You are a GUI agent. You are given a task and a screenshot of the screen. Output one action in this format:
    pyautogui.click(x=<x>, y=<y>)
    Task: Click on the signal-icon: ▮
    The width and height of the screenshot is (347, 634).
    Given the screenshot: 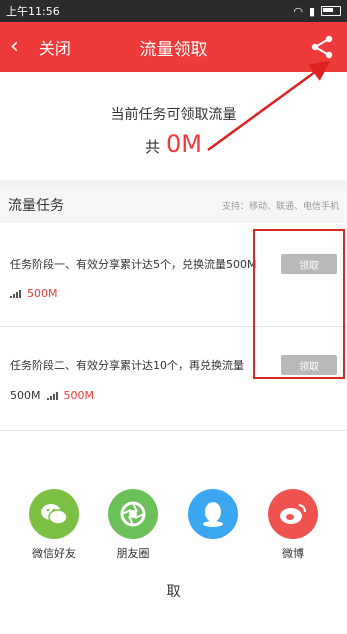 What is the action you would take?
    pyautogui.click(x=311, y=11)
    